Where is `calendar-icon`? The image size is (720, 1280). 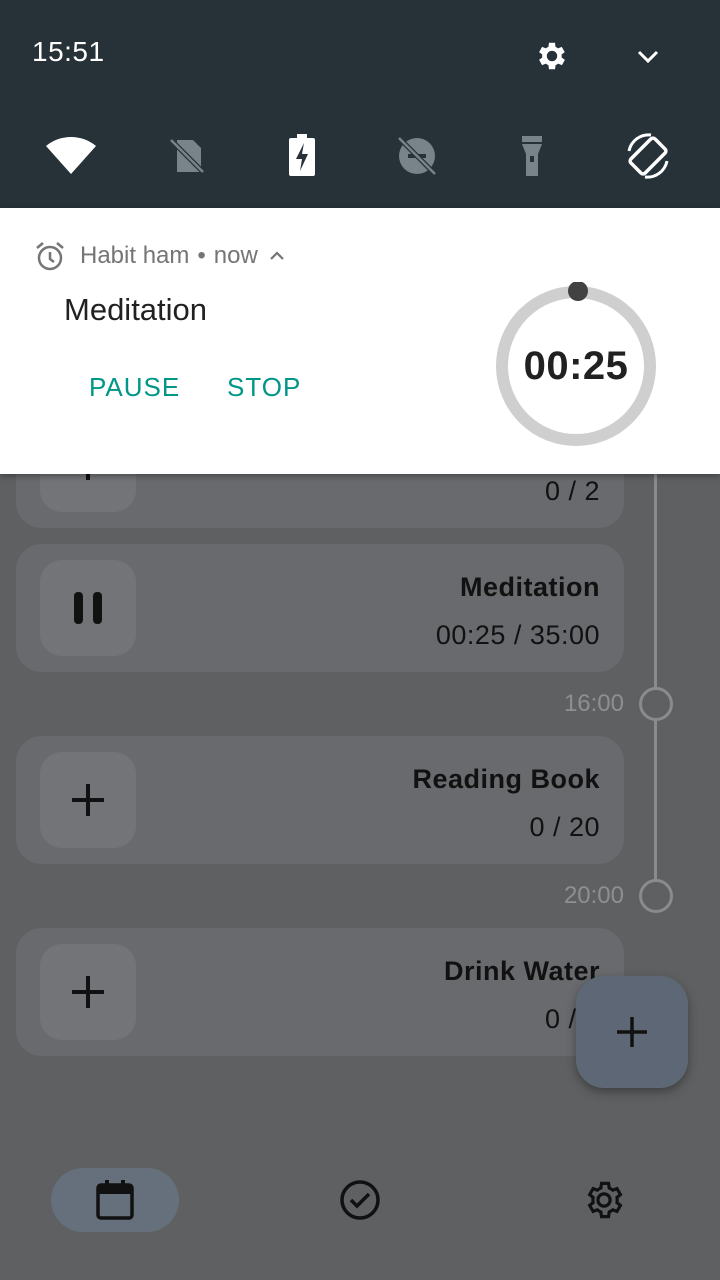 calendar-icon is located at coordinates (115, 1200).